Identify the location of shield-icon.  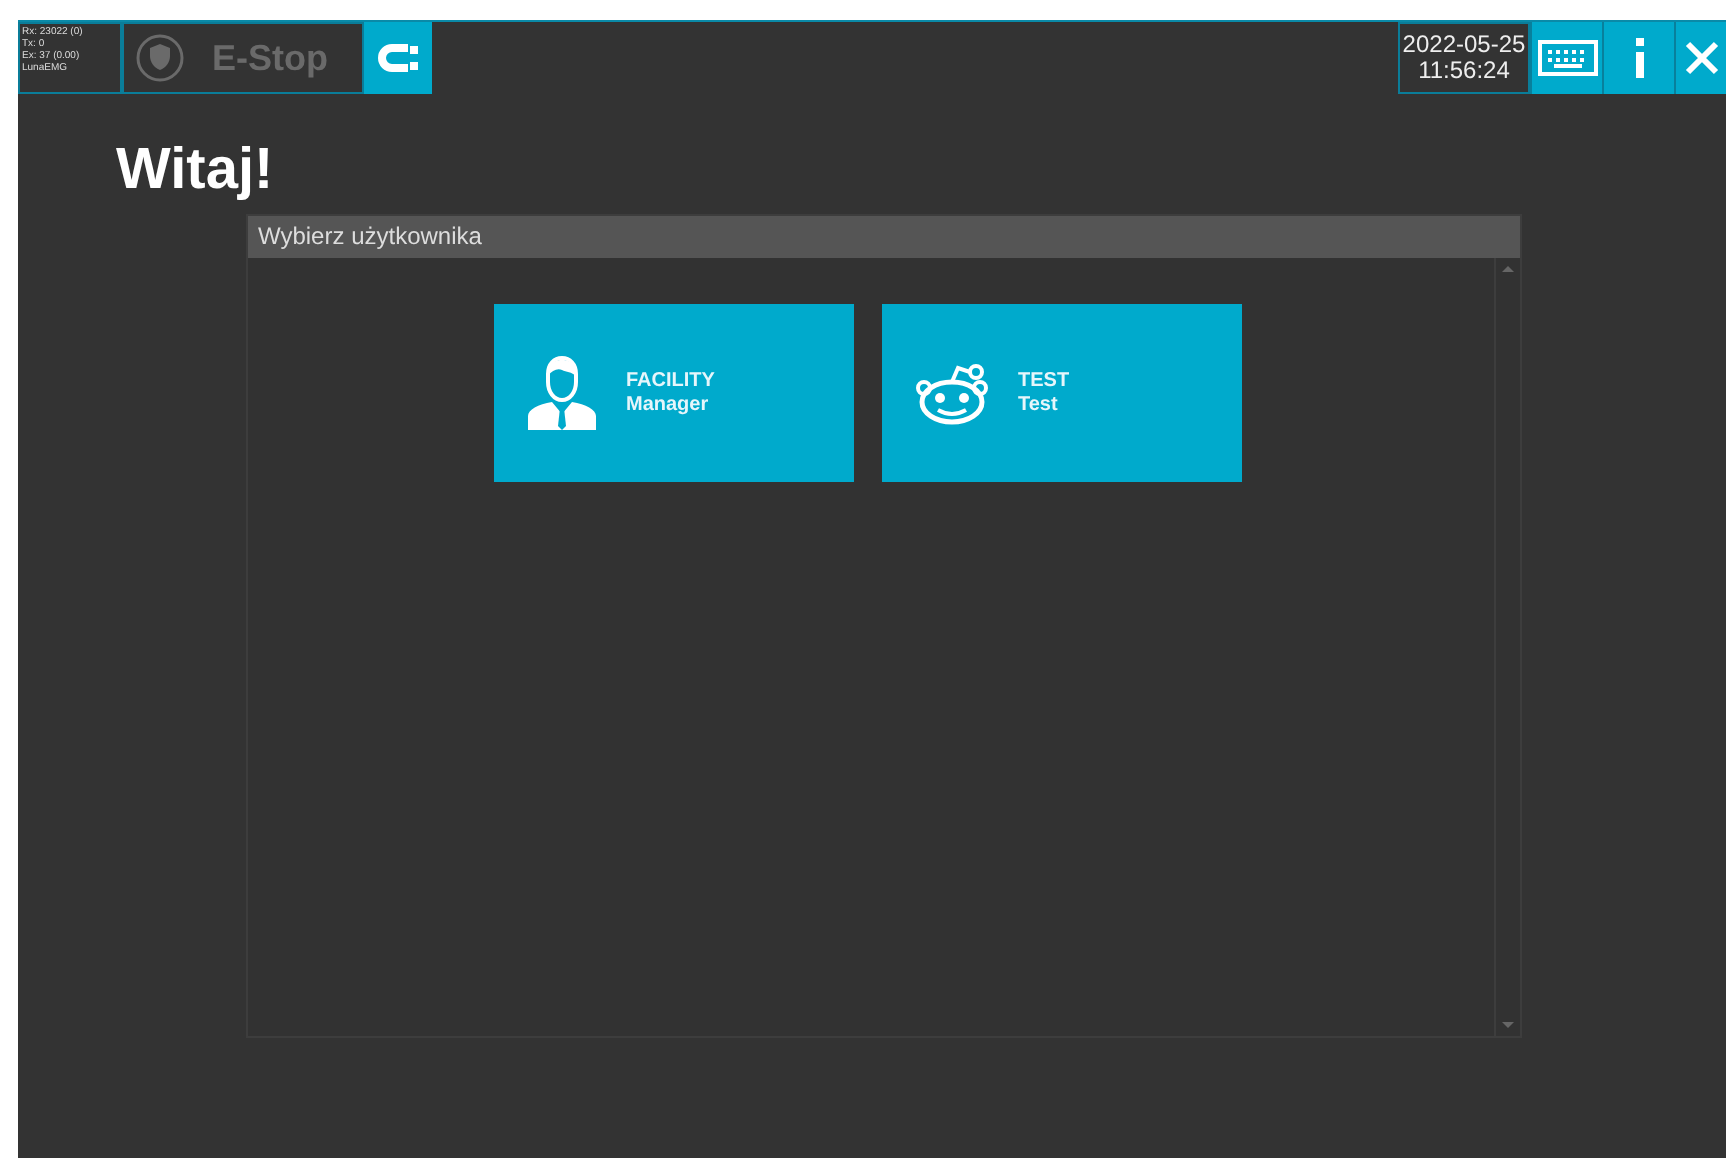
(160, 58).